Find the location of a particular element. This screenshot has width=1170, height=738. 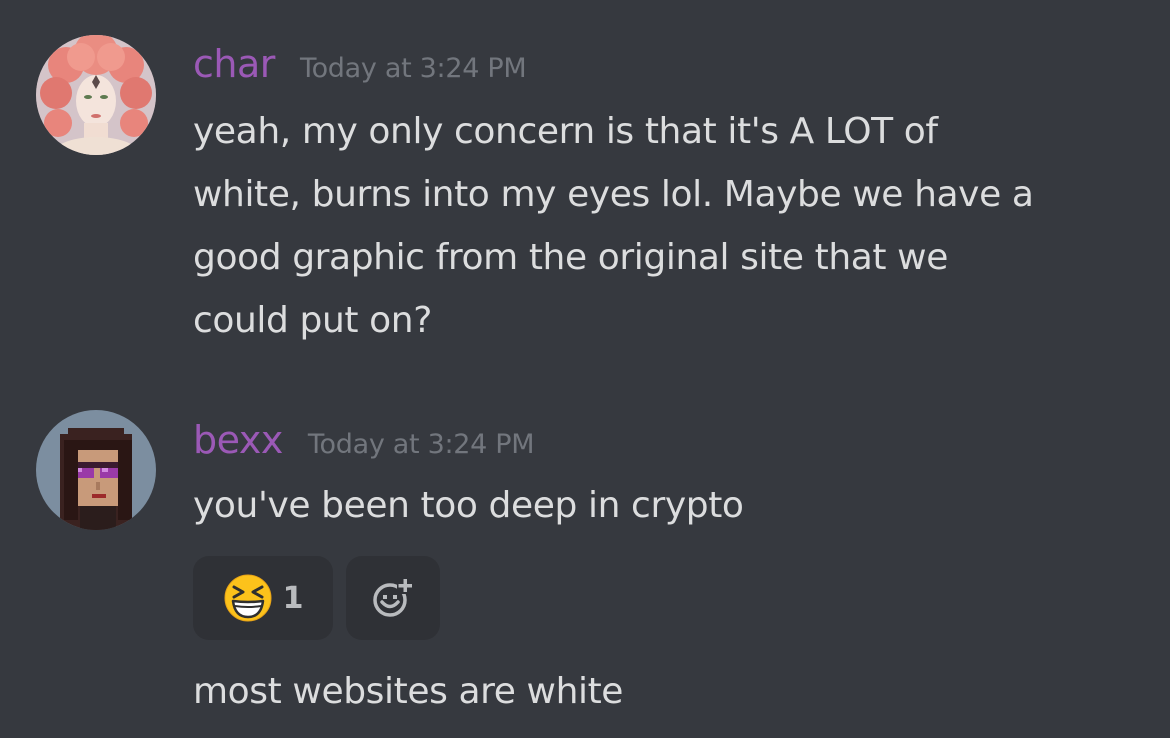

add-reaction-button is located at coordinates (393, 598).